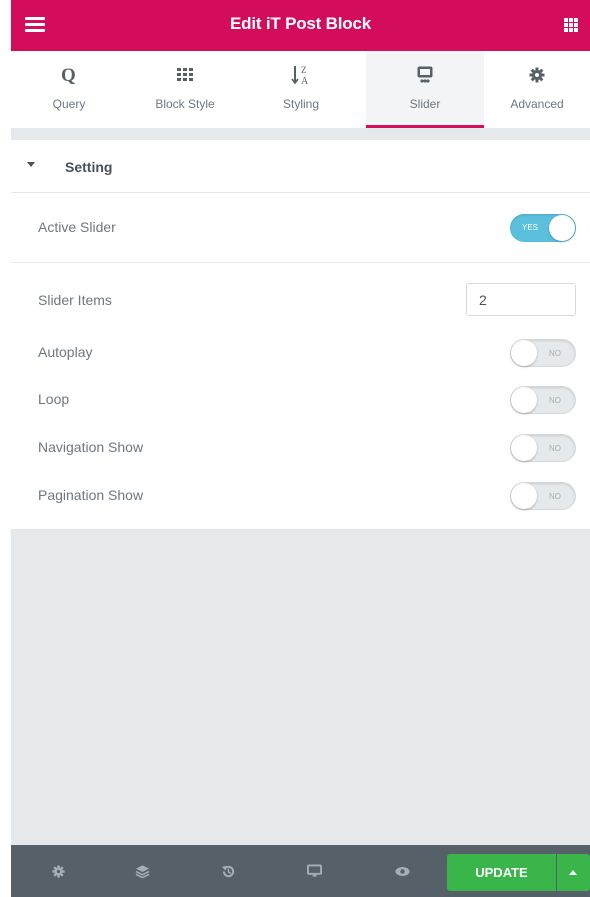 The image size is (590, 897). I want to click on control-label: Autoplay, so click(65, 352).